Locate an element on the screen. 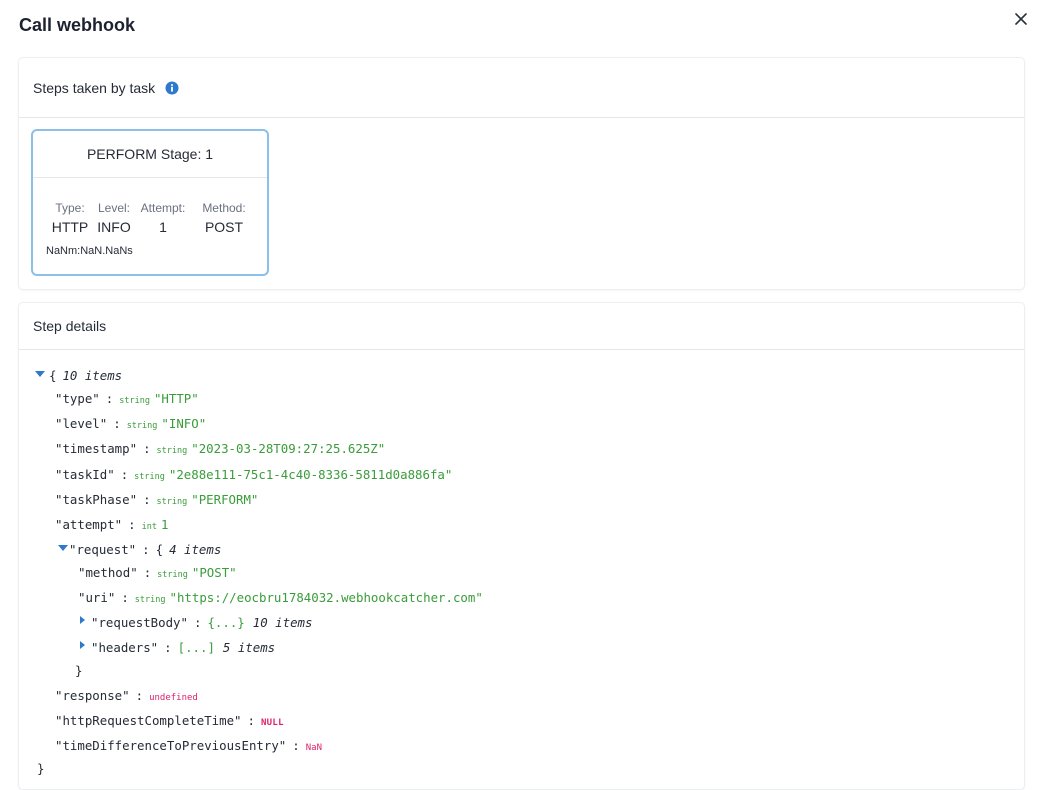 This screenshot has width=1038, height=790. step-field-attempt: Attempt: 1 is located at coordinates (163, 218).